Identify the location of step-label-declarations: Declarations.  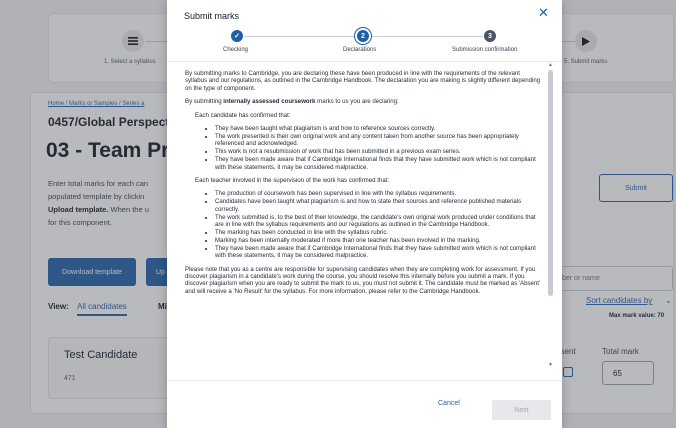
(360, 50).